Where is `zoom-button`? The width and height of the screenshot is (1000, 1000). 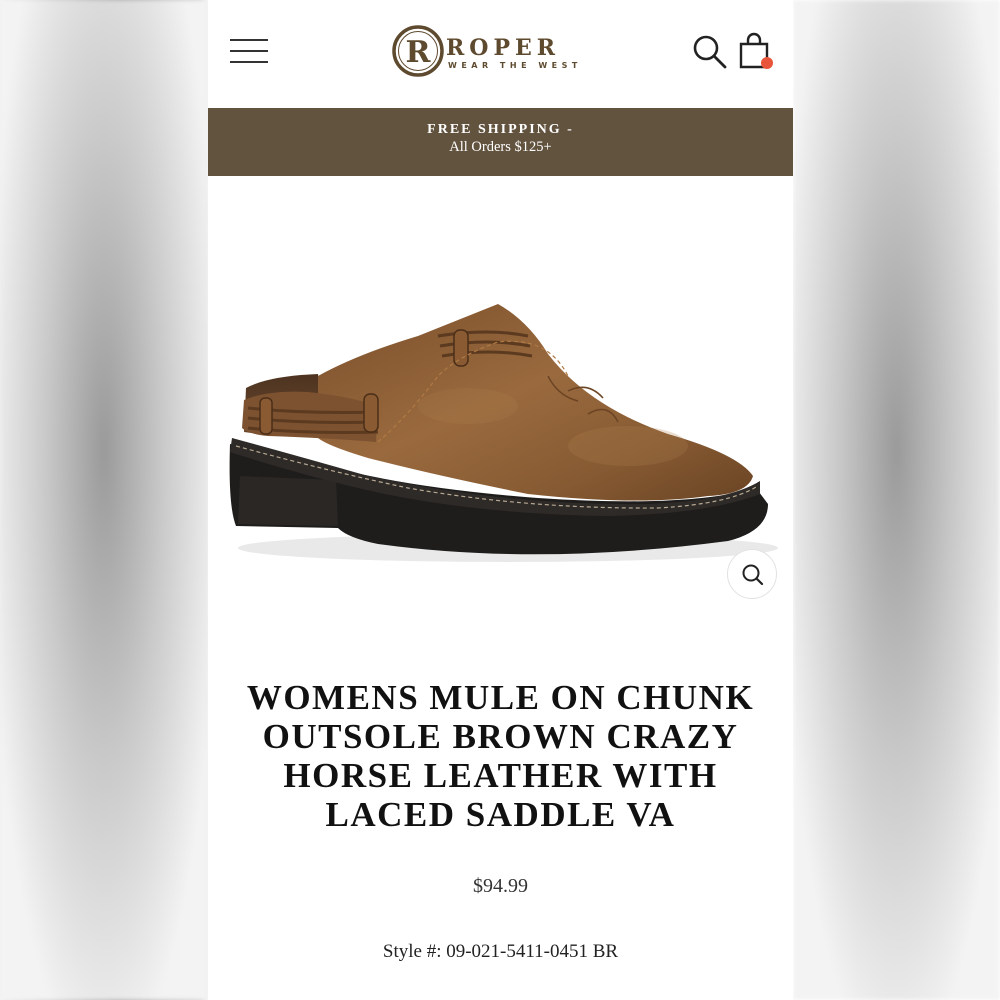
zoom-button is located at coordinates (752, 574).